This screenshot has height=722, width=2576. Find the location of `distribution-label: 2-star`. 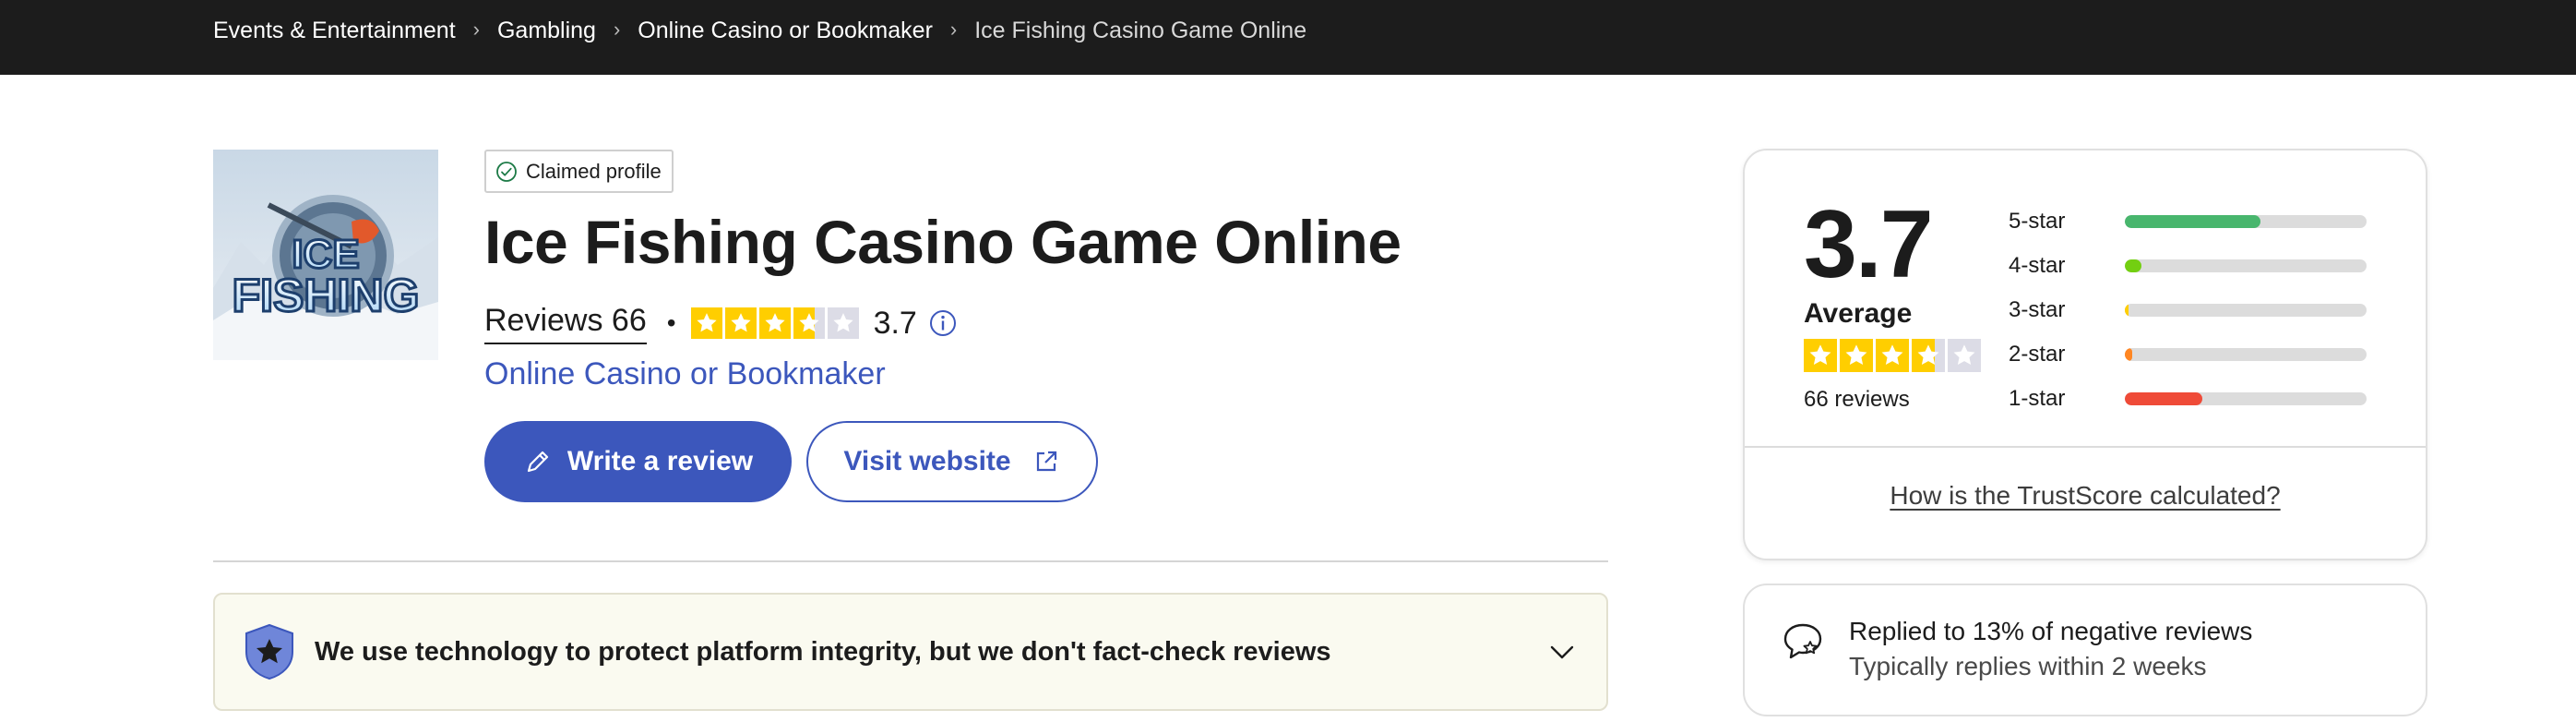

distribution-label: 2-star is located at coordinates (2038, 355).